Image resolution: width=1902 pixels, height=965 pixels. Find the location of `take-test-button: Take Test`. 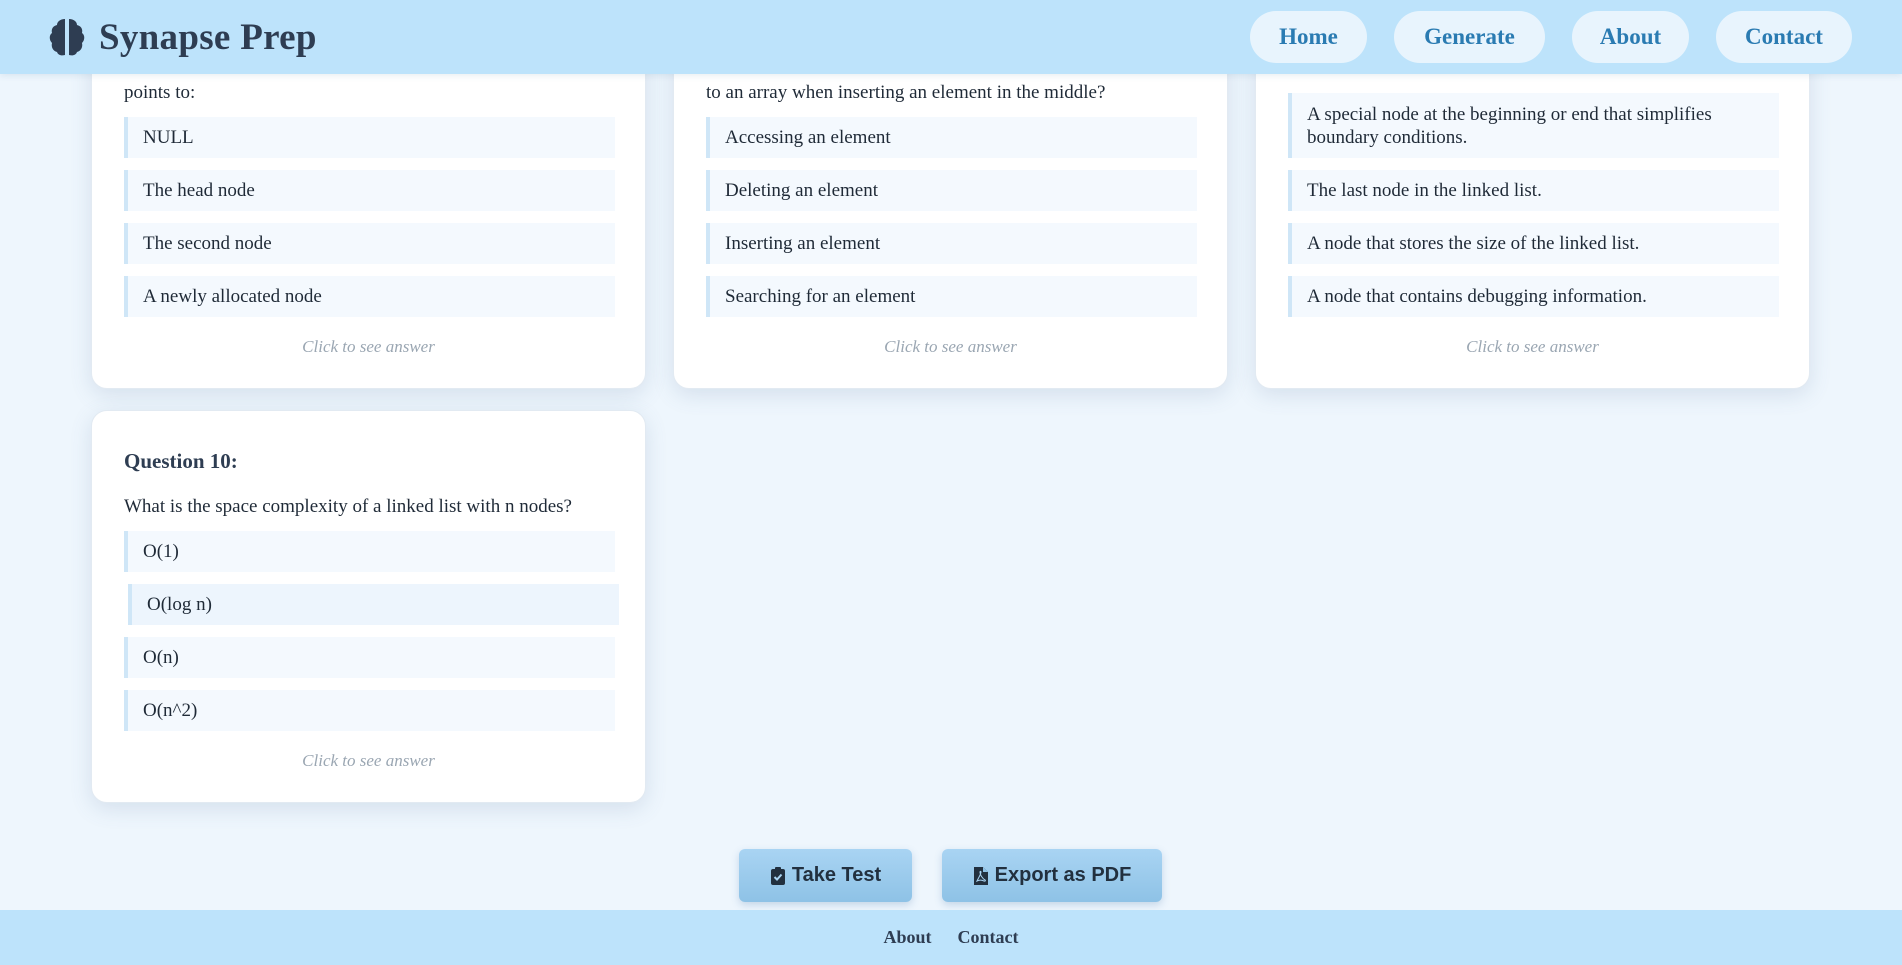

take-test-button: Take Test is located at coordinates (825, 875).